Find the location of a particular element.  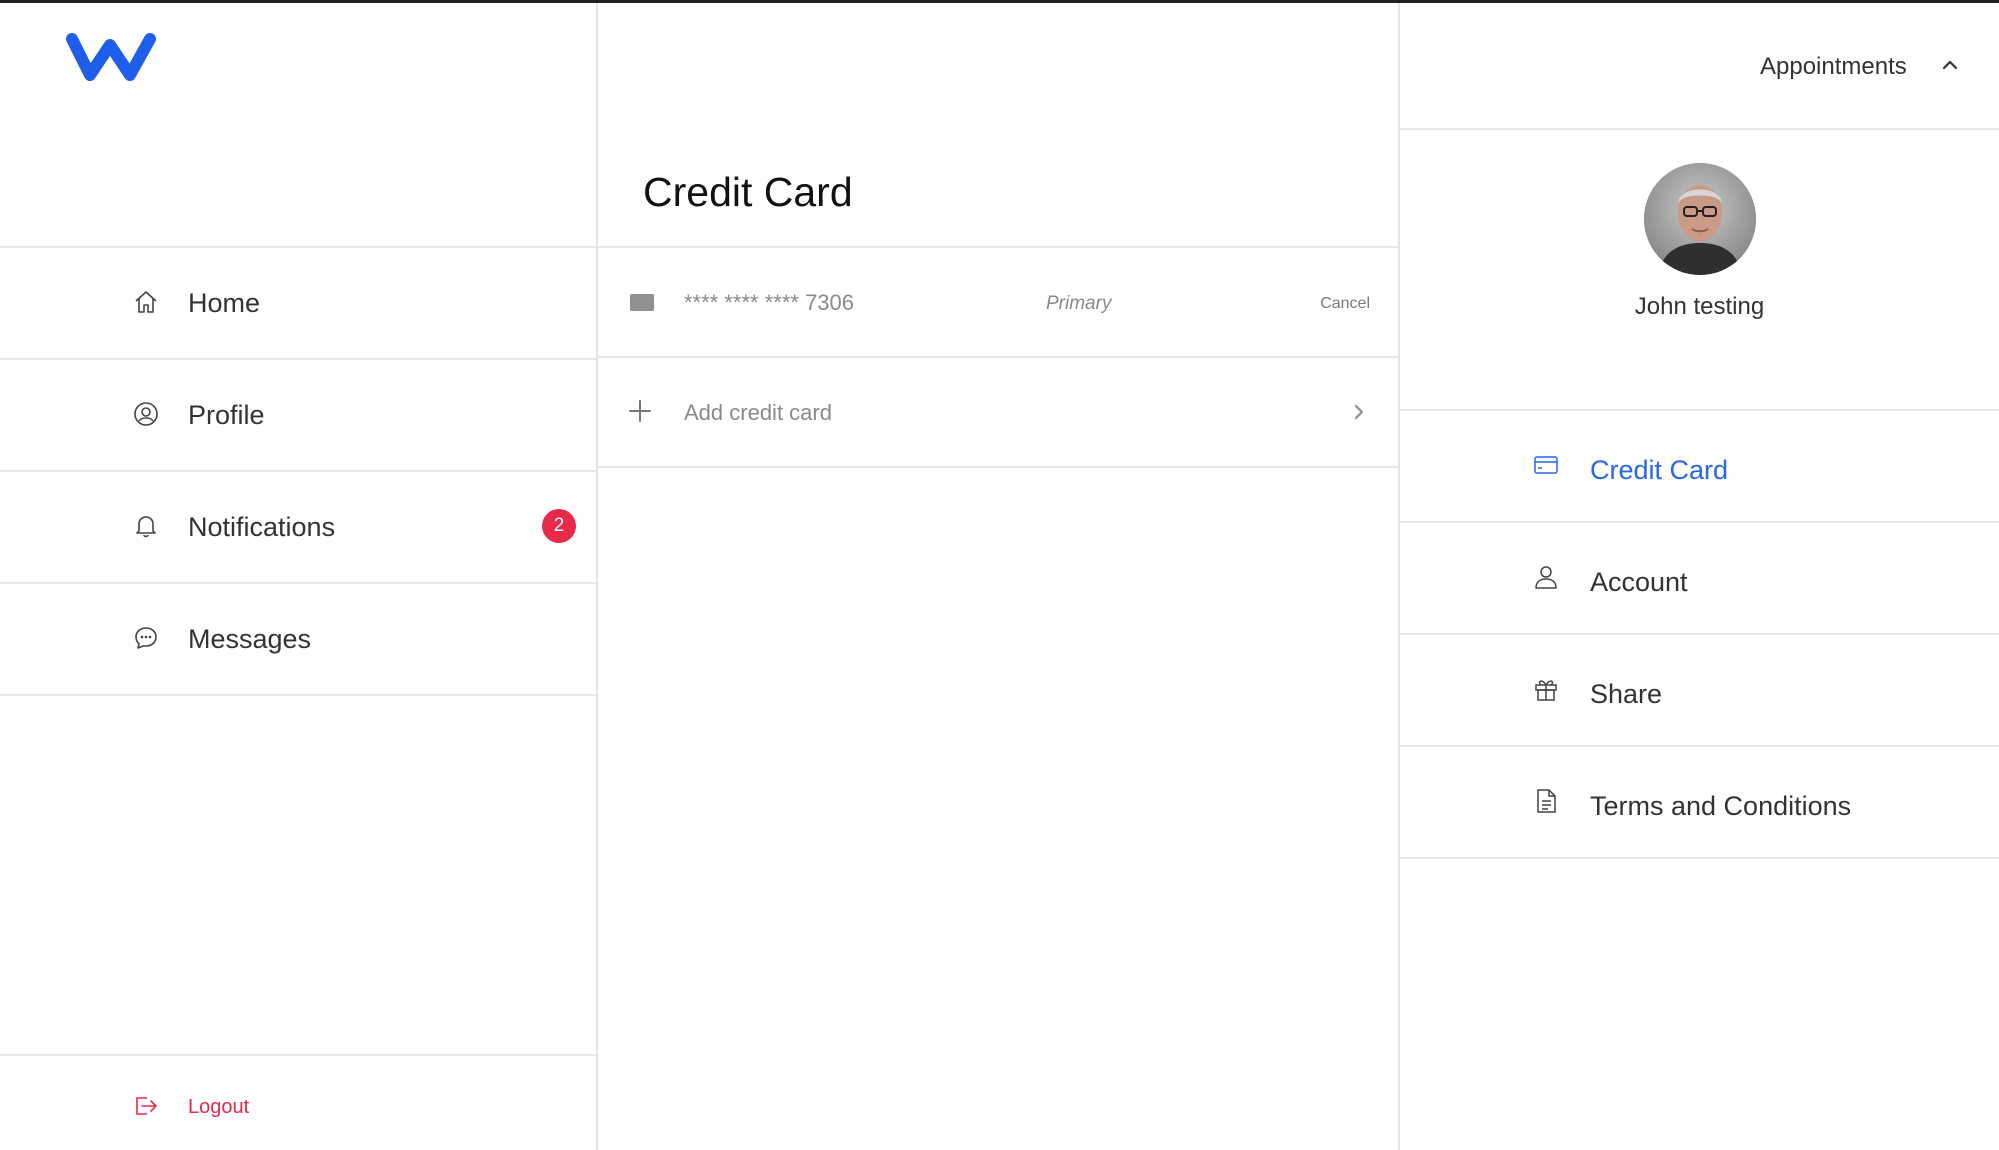

logout-icon is located at coordinates (146, 1106).